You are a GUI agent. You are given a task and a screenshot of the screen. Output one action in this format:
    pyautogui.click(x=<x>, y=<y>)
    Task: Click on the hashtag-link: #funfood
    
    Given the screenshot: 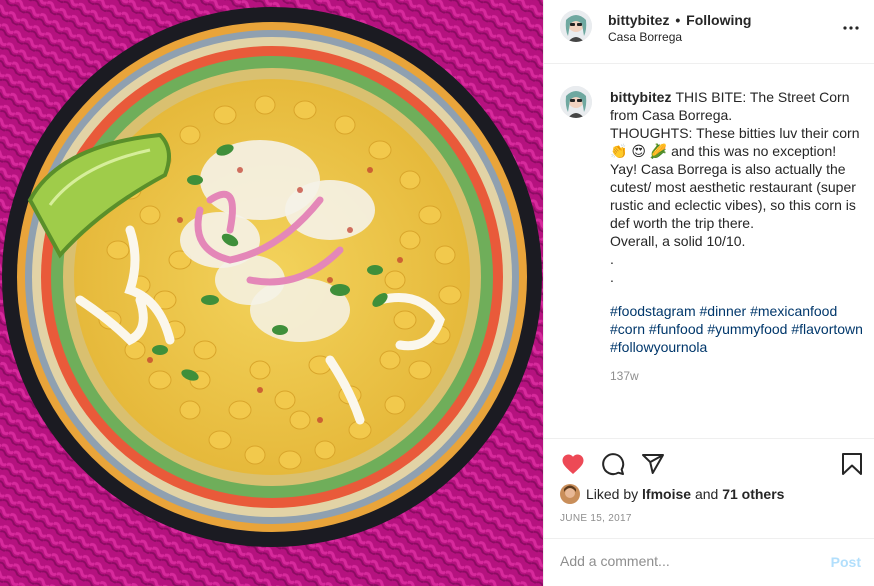 What is the action you would take?
    pyautogui.click(x=676, y=329)
    